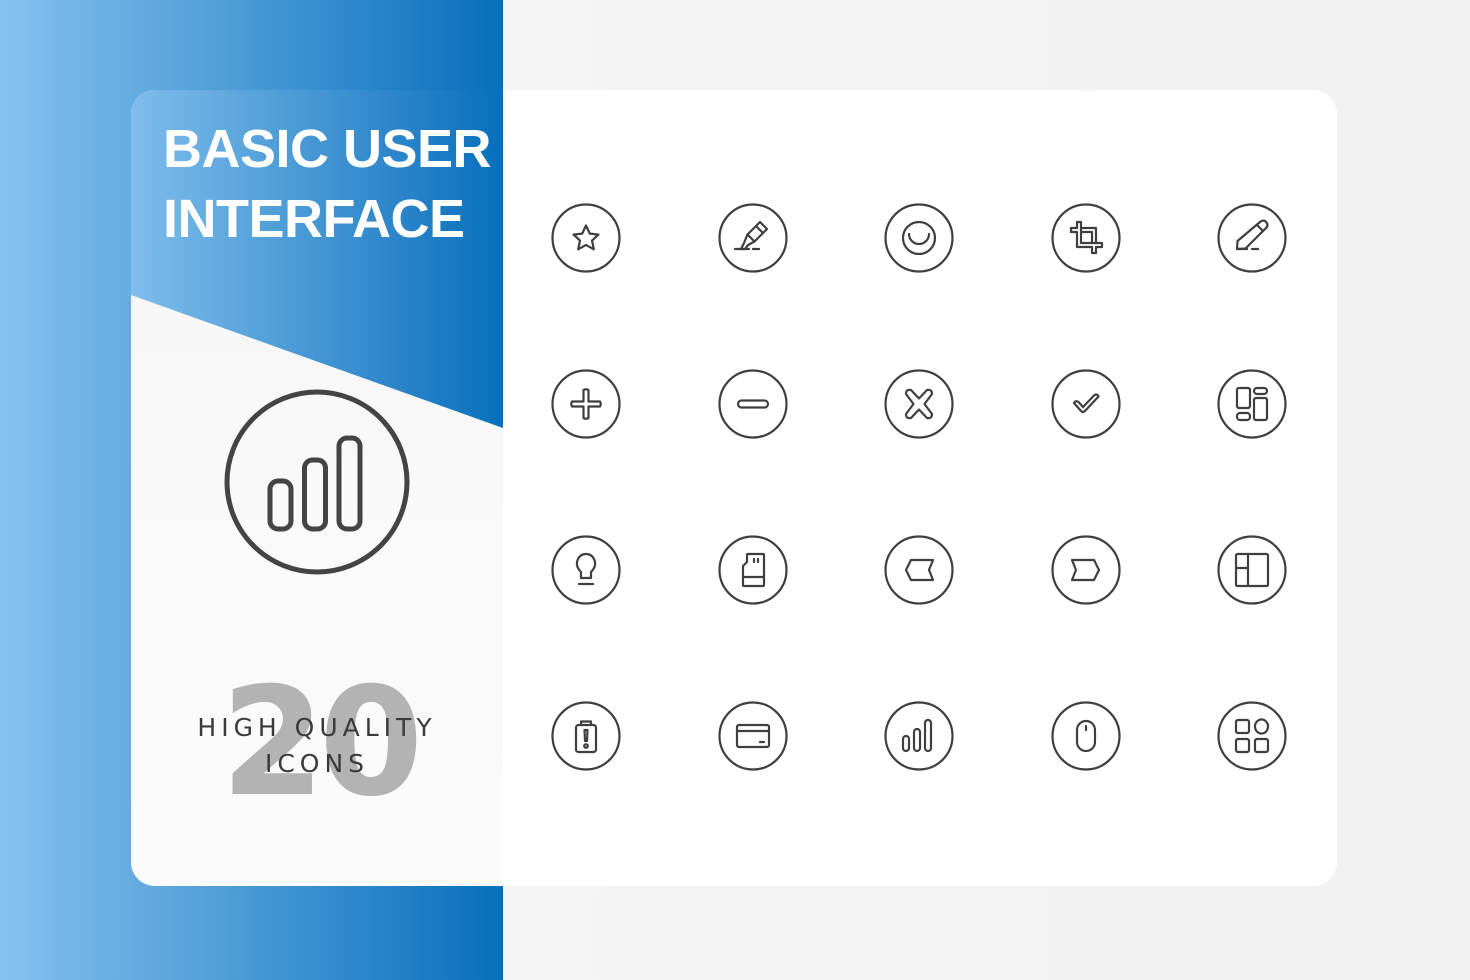  Describe the element at coordinates (586, 238) in the screenshot. I see `star-icon` at that location.